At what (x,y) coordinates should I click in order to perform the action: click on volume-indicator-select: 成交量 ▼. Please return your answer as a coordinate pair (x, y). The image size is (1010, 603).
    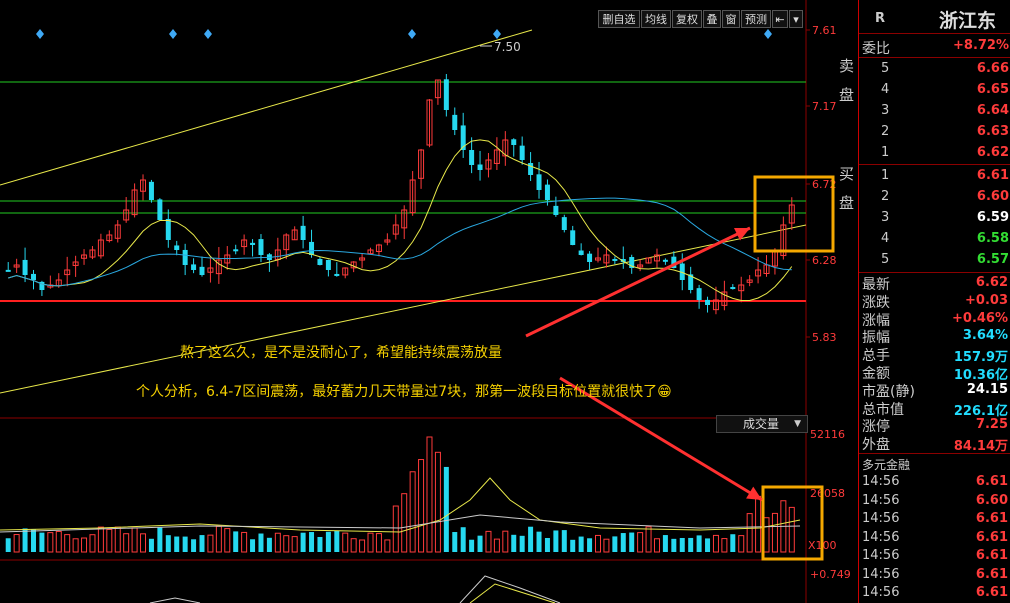
    Looking at the image, I should click on (762, 424).